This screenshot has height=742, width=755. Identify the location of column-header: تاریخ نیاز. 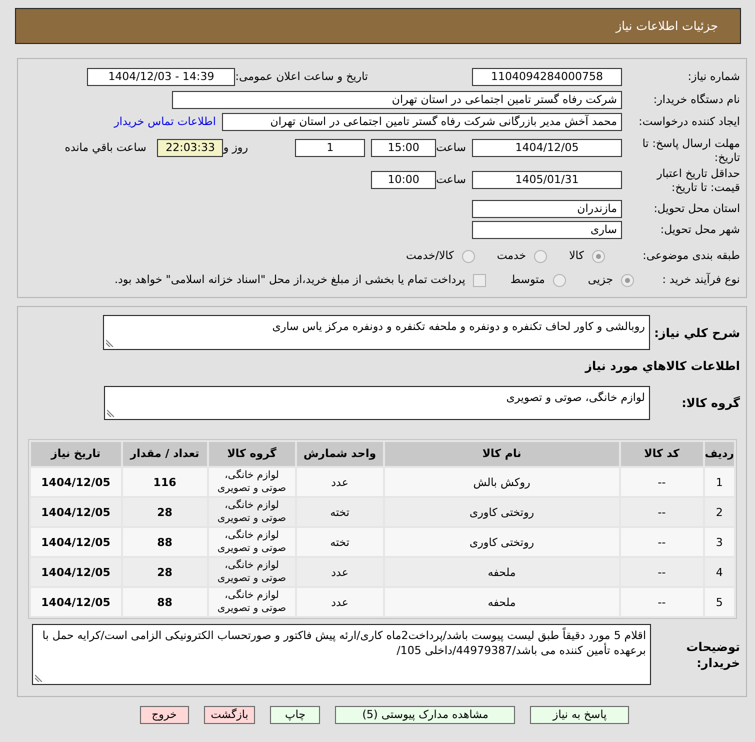
(75, 454).